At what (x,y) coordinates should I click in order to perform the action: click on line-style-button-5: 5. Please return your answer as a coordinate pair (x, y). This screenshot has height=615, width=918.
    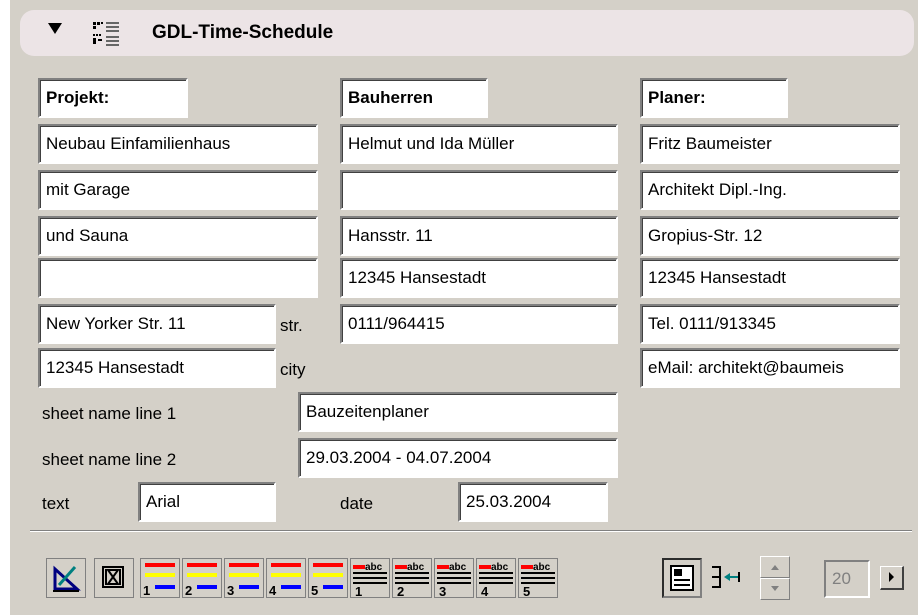
    Looking at the image, I should click on (328, 578).